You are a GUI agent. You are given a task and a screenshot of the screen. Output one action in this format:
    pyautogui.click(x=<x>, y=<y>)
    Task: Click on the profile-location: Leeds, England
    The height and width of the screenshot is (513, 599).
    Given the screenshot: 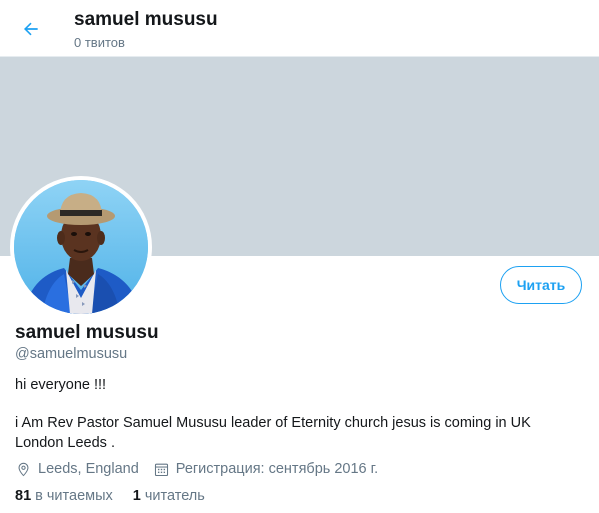 What is the action you would take?
    pyautogui.click(x=77, y=469)
    